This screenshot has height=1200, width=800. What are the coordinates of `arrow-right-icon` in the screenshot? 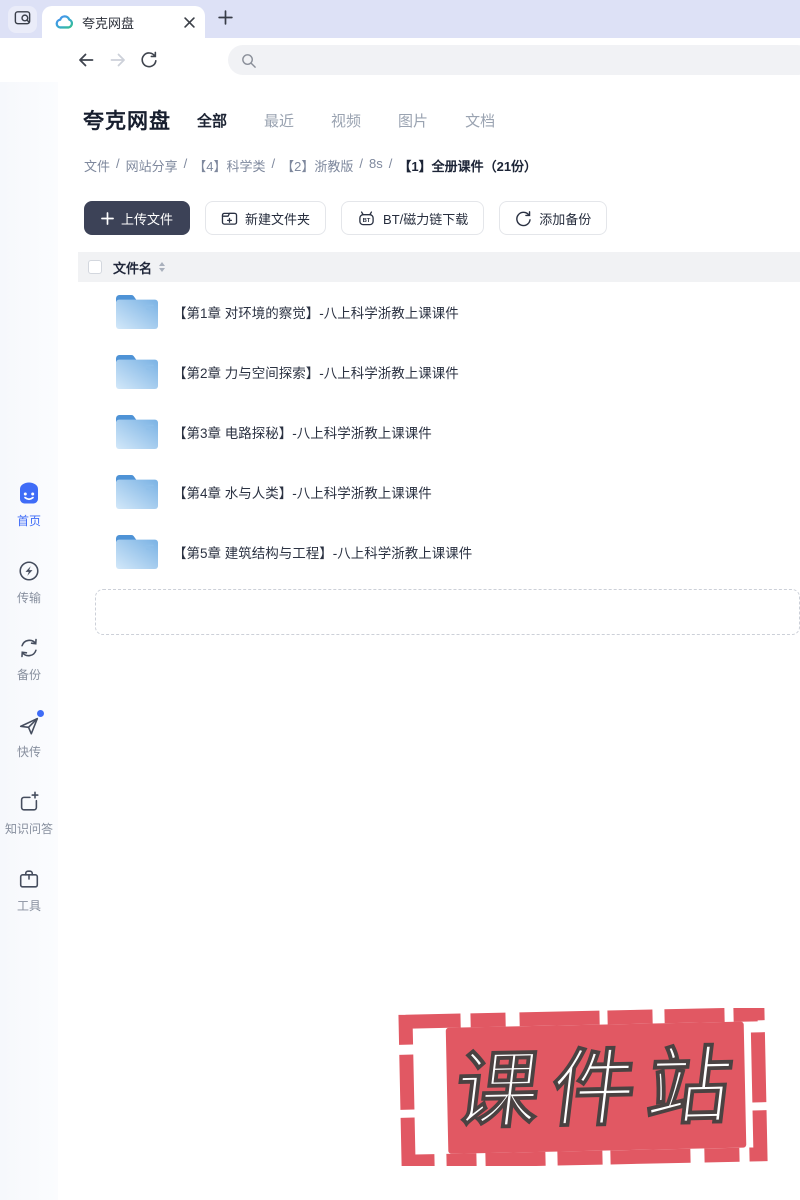 It's located at (117, 60).